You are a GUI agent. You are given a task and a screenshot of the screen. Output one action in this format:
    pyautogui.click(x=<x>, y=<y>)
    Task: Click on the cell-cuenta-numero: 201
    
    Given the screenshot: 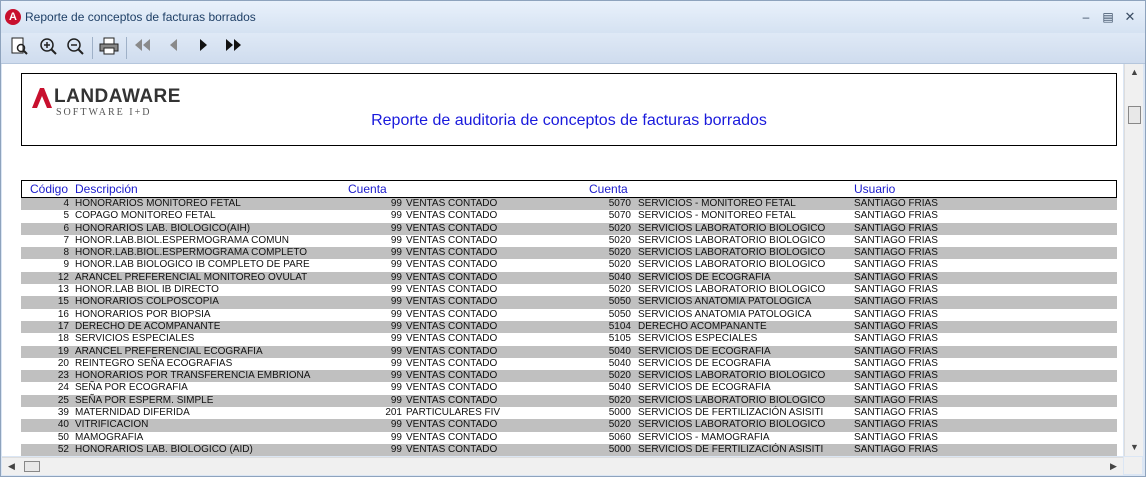 What is the action you would take?
    pyautogui.click(x=393, y=413)
    